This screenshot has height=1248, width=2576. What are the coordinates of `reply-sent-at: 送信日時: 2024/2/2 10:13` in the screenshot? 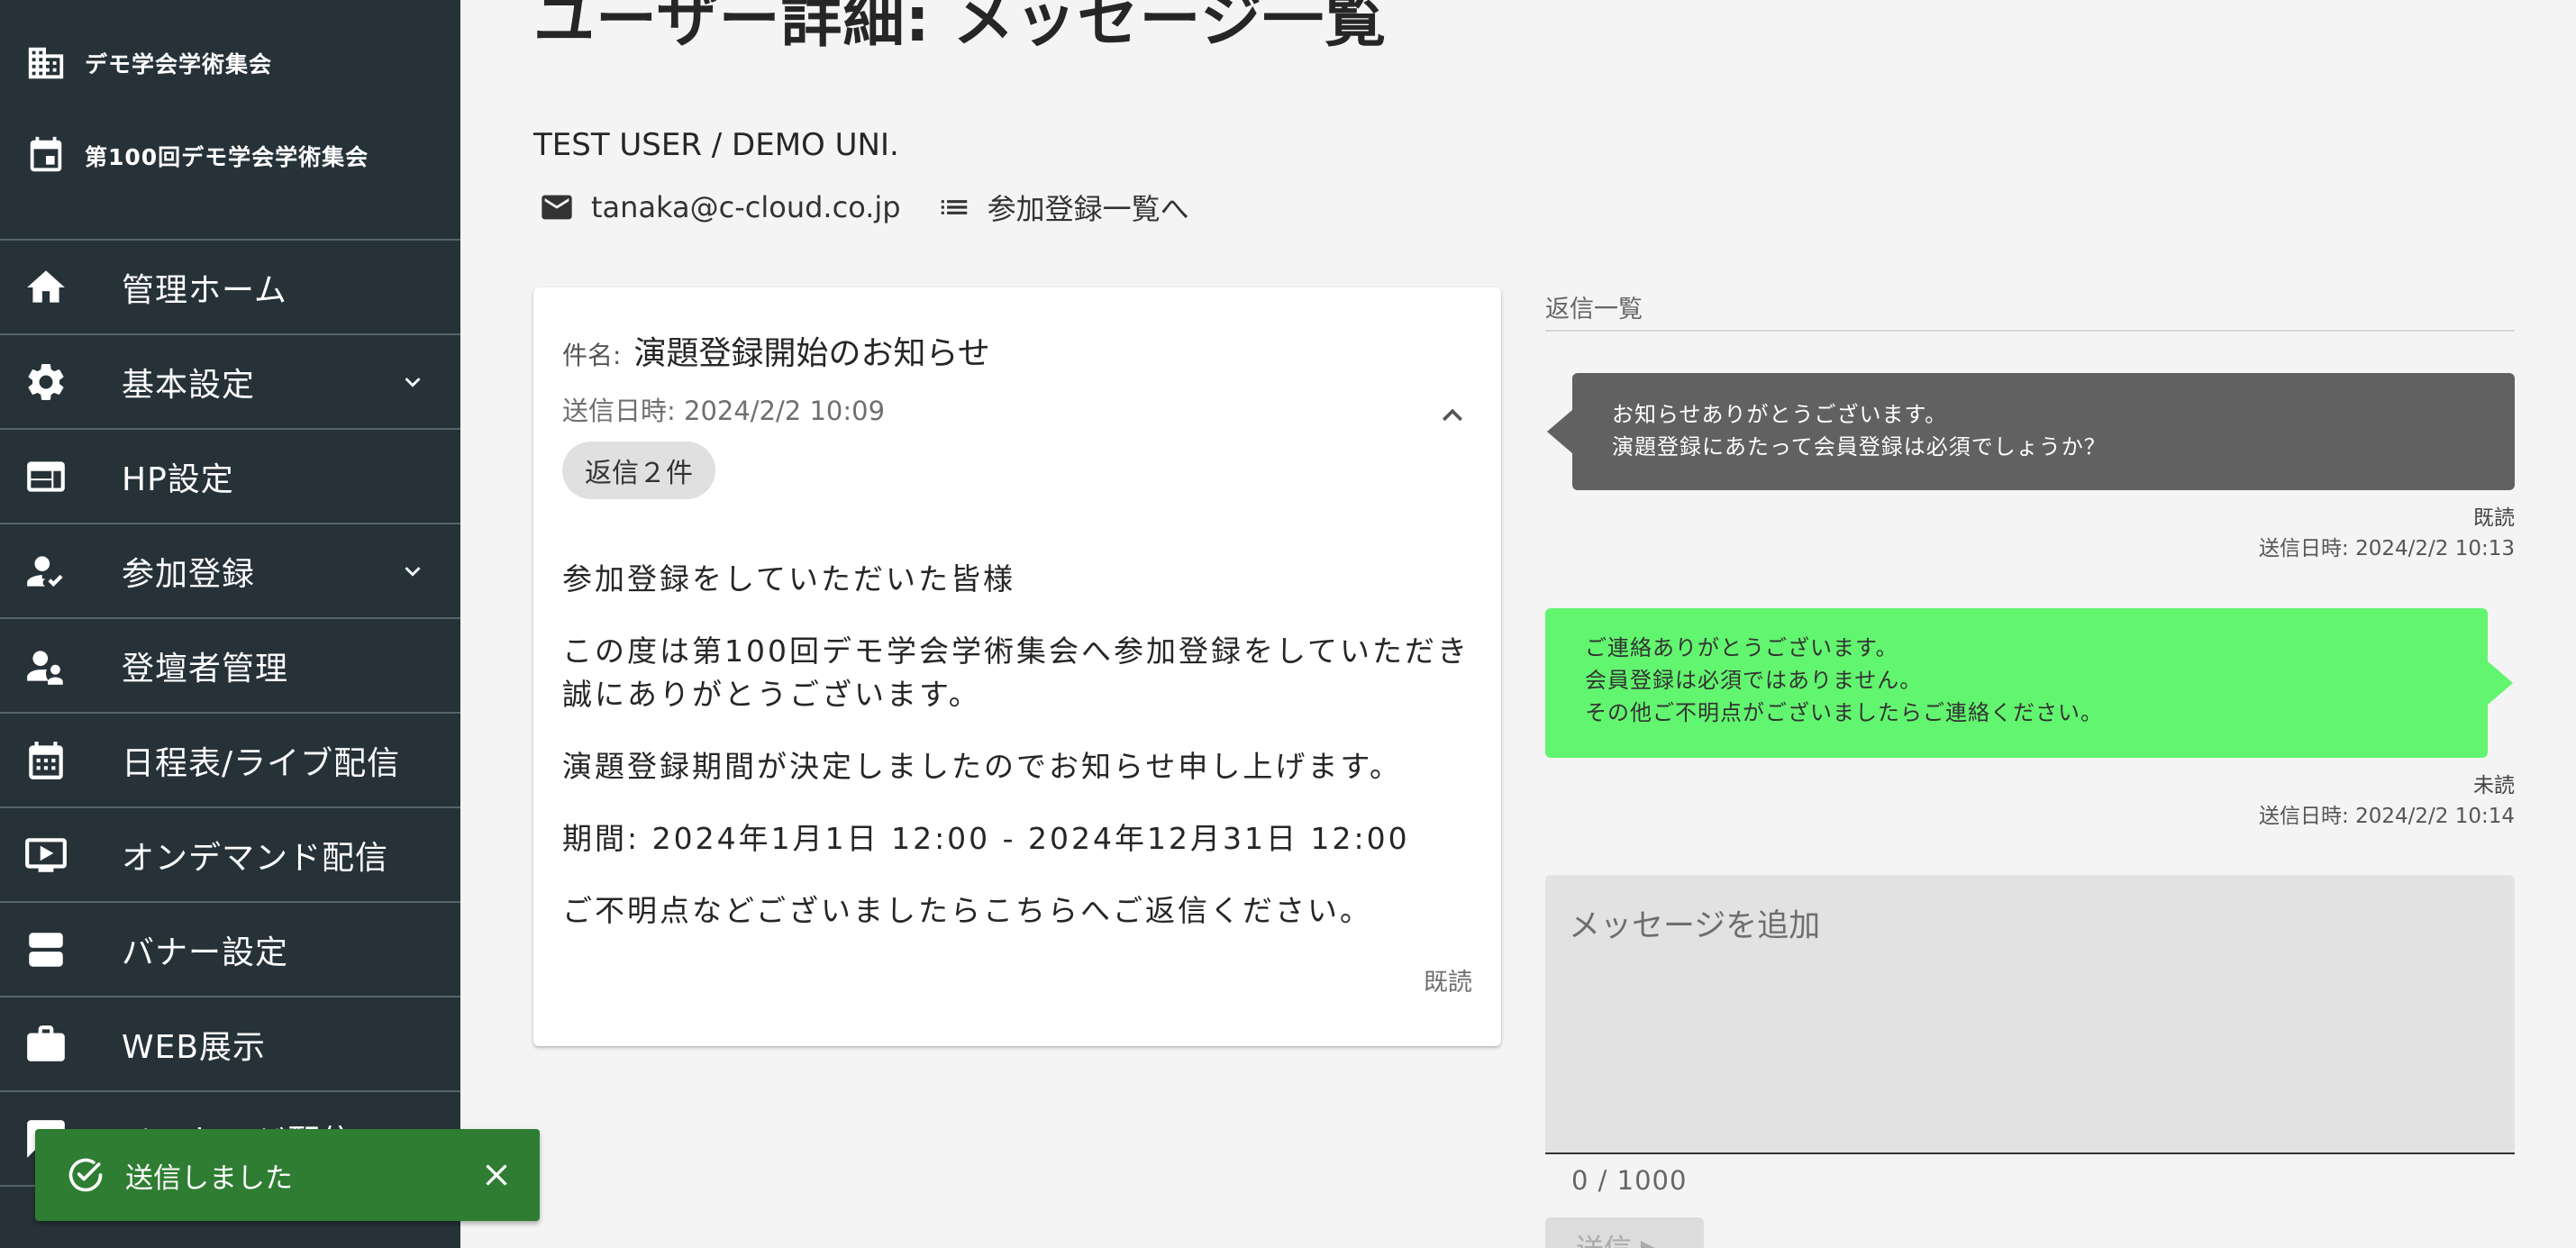 It's located at (2387, 548).